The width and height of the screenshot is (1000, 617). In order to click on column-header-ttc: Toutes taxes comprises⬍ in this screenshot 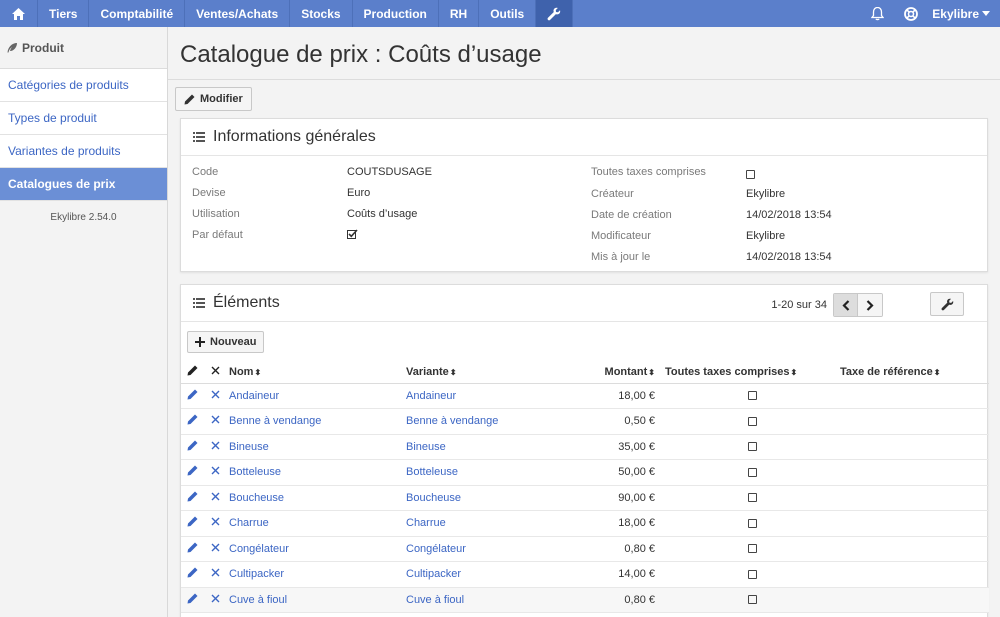, I will do `click(752, 372)`.